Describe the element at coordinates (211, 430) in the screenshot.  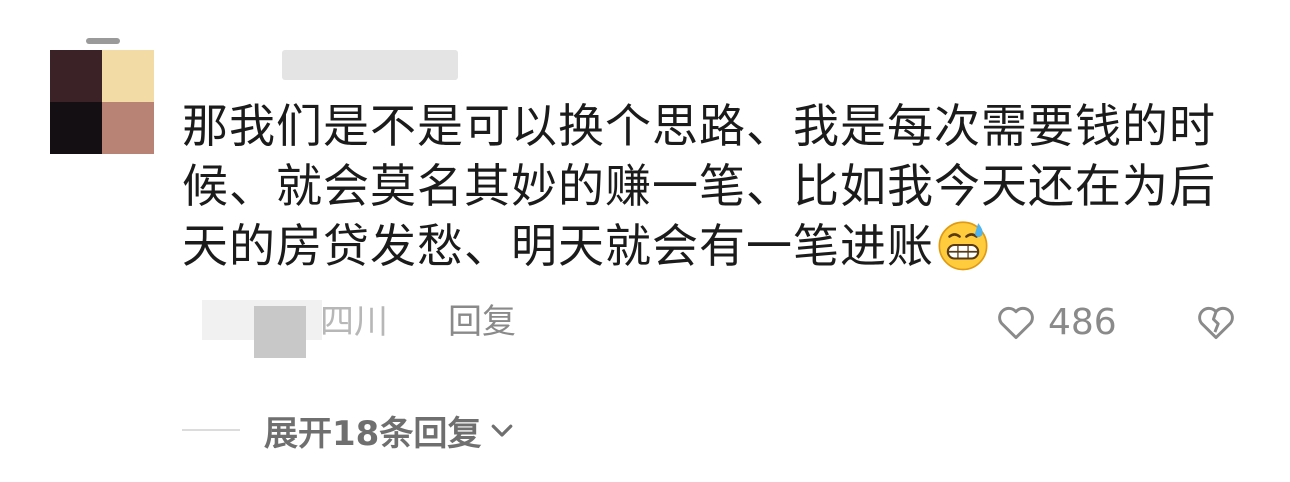
I see `divider-line` at that location.